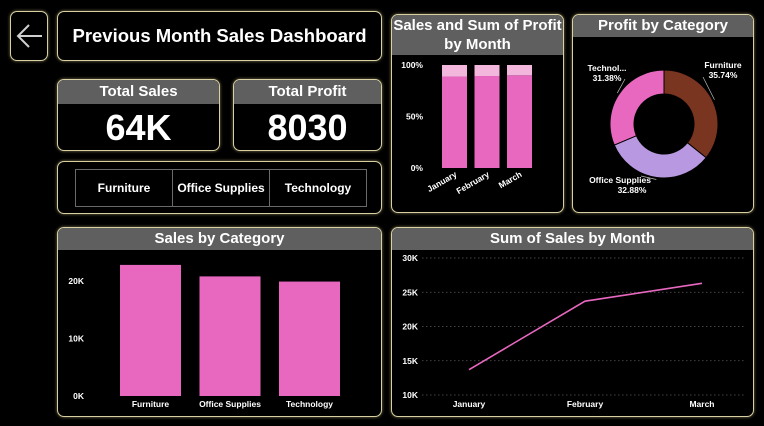 This screenshot has height=426, width=764. I want to click on y-tick-label: 30K, so click(410, 258).